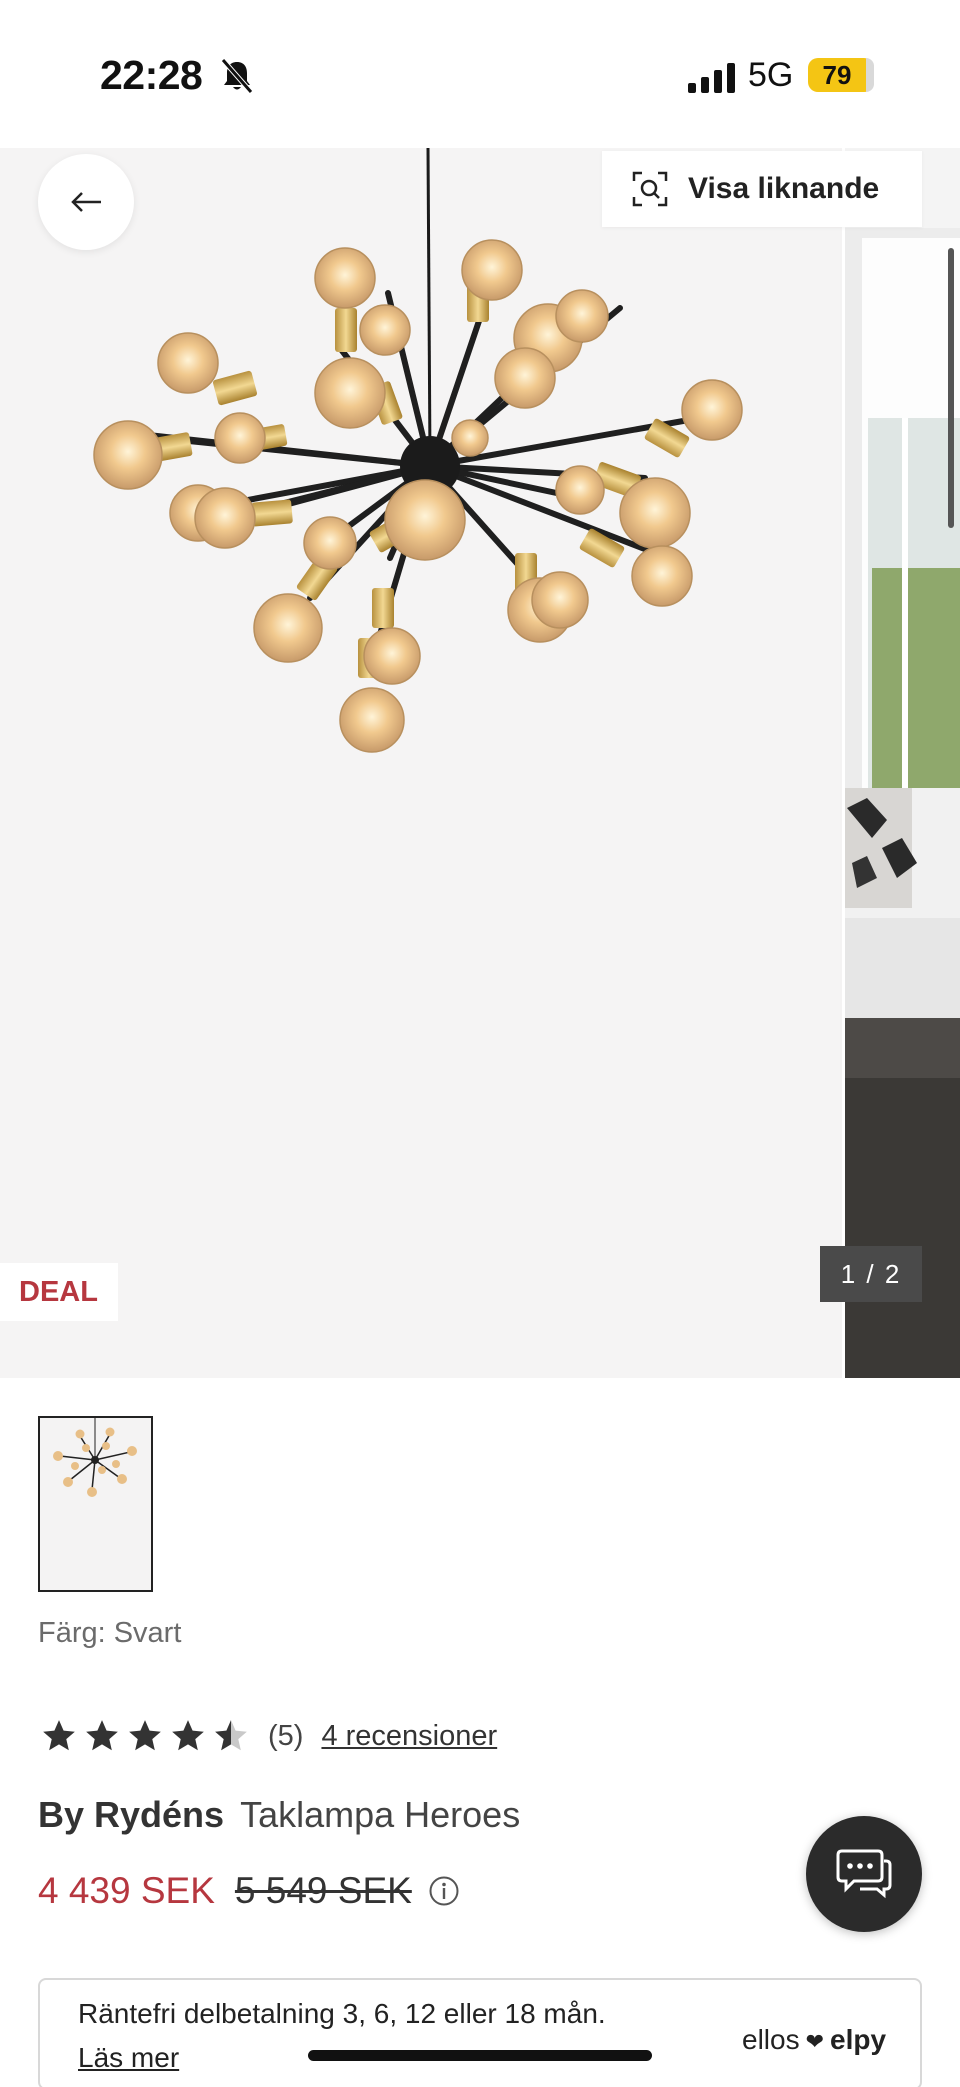 The width and height of the screenshot is (960, 2087). I want to click on rating-stars, so click(145, 1736).